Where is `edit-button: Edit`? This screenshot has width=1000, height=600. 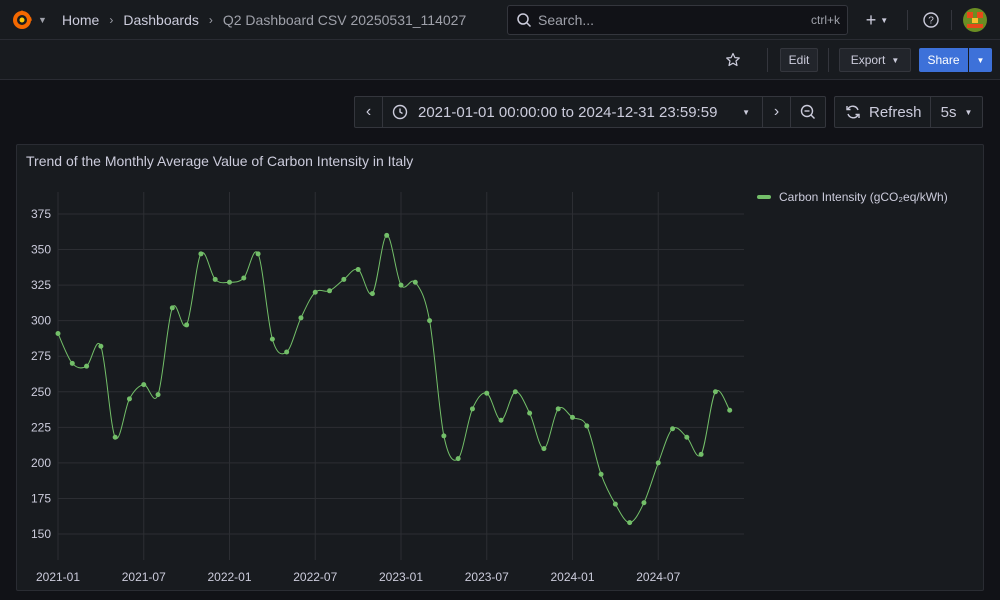
edit-button: Edit is located at coordinates (799, 60).